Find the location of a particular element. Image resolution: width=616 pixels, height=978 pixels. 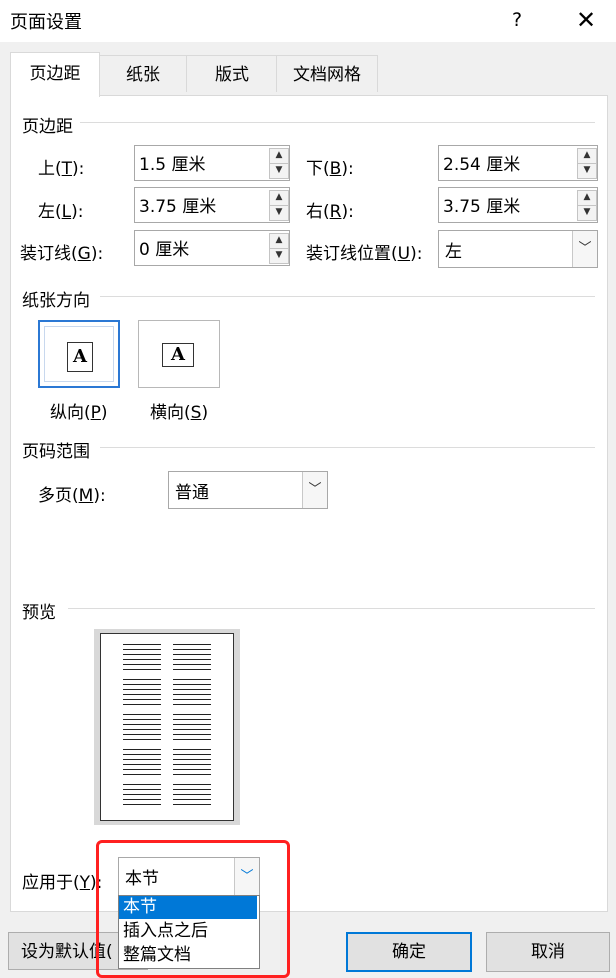

landscape-page-icon: A is located at coordinates (178, 355).